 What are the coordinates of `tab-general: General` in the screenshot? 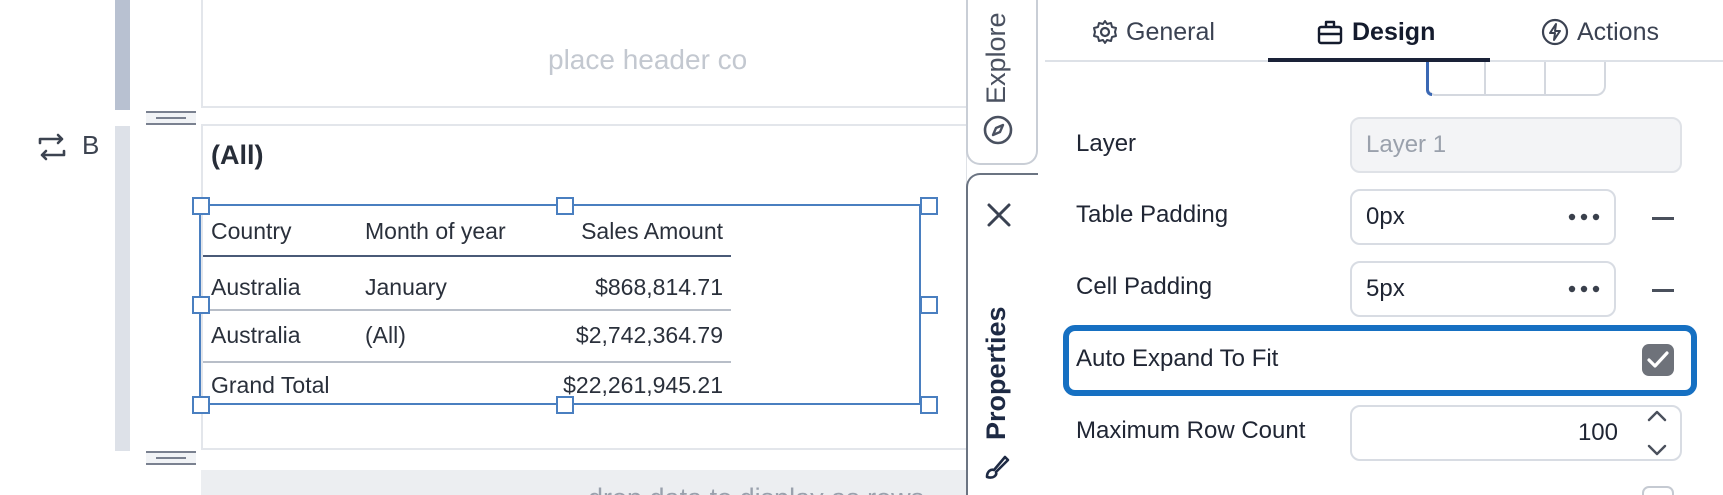 It's located at (1153, 32).